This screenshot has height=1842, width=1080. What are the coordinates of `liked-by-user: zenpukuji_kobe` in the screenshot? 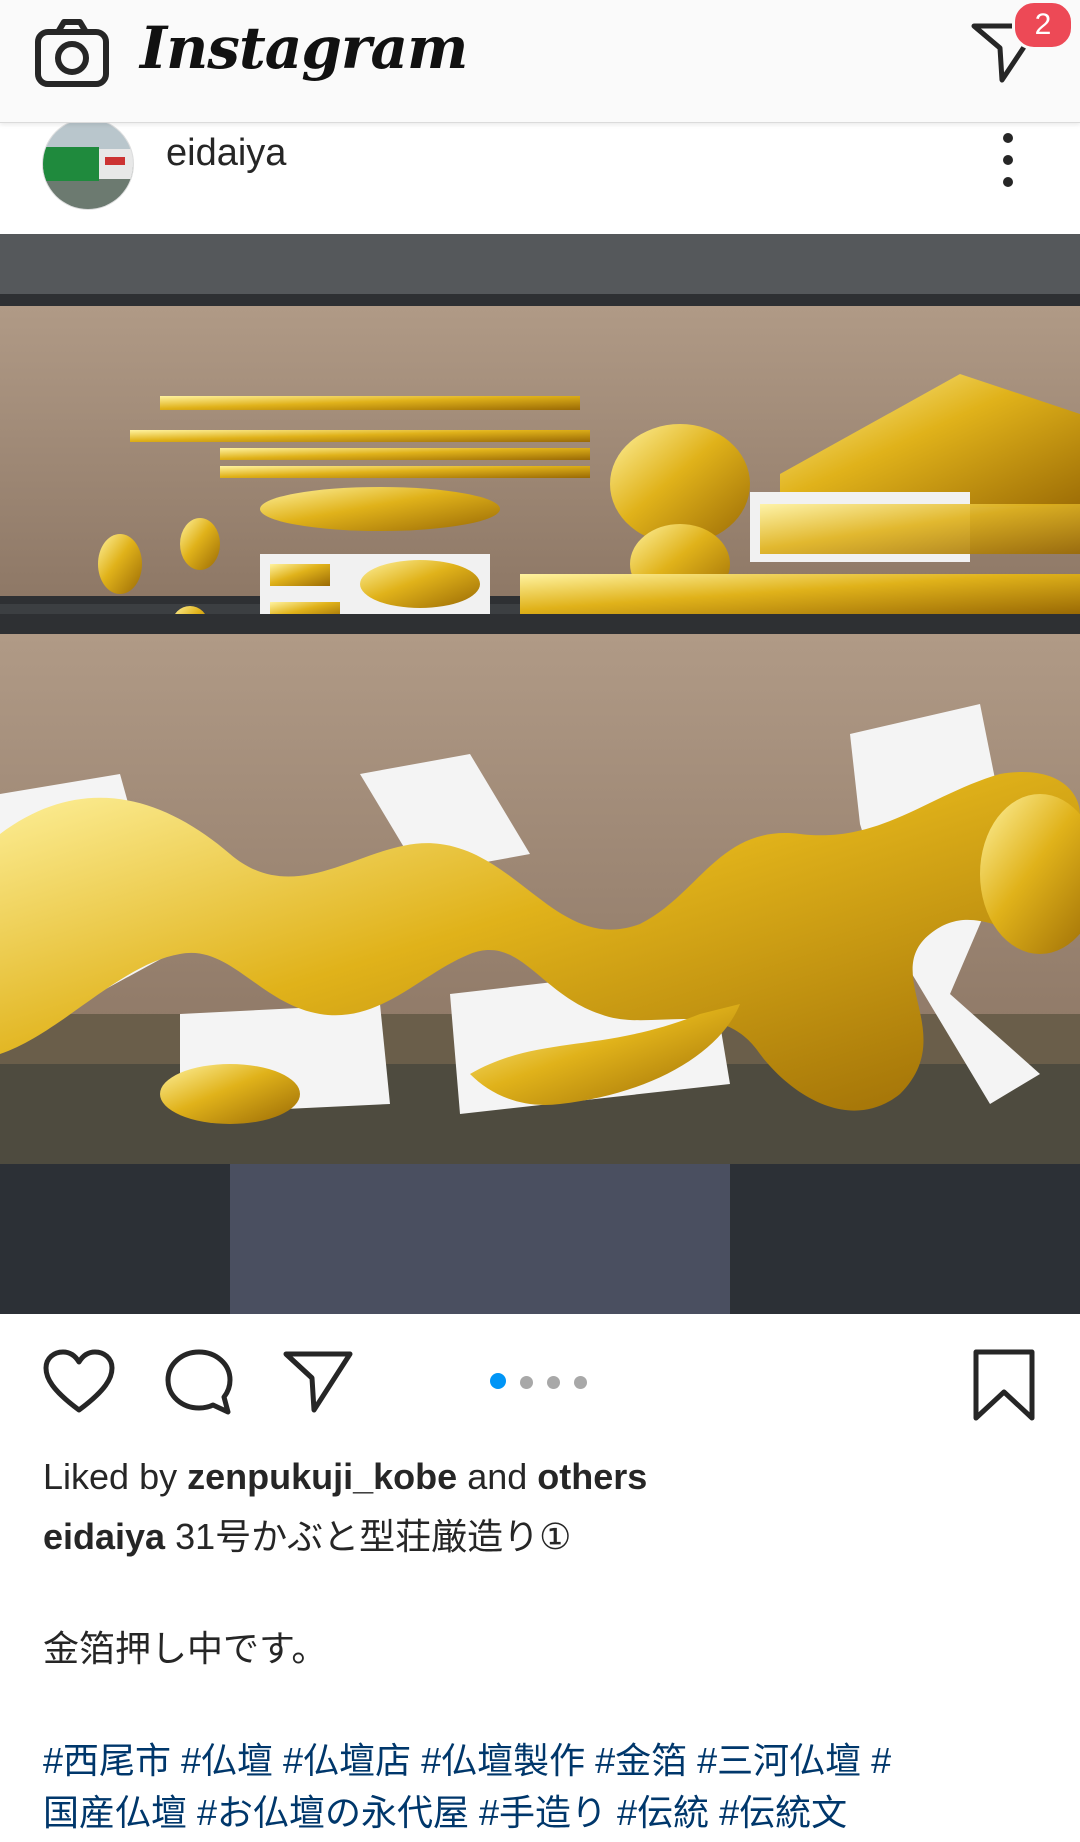 It's located at (322, 1476).